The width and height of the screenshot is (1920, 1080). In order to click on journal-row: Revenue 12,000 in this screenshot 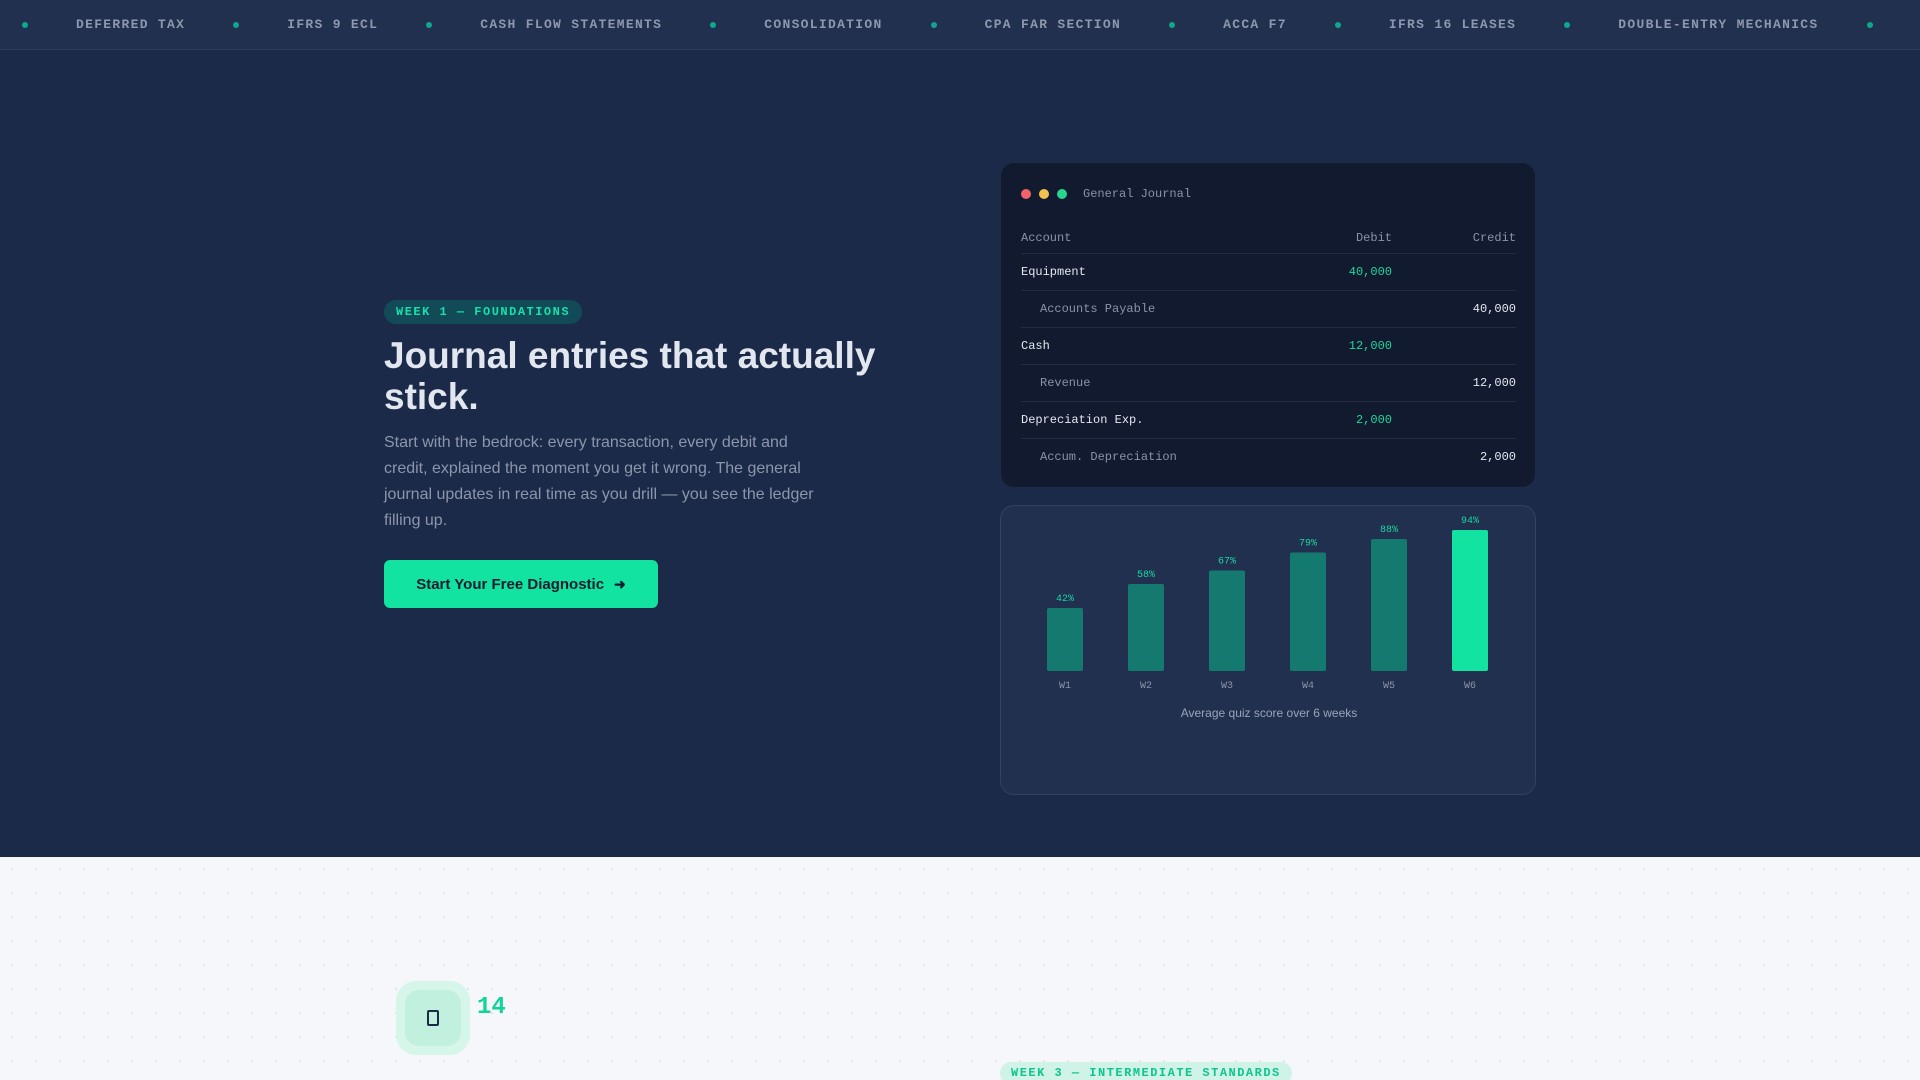, I will do `click(1268, 382)`.